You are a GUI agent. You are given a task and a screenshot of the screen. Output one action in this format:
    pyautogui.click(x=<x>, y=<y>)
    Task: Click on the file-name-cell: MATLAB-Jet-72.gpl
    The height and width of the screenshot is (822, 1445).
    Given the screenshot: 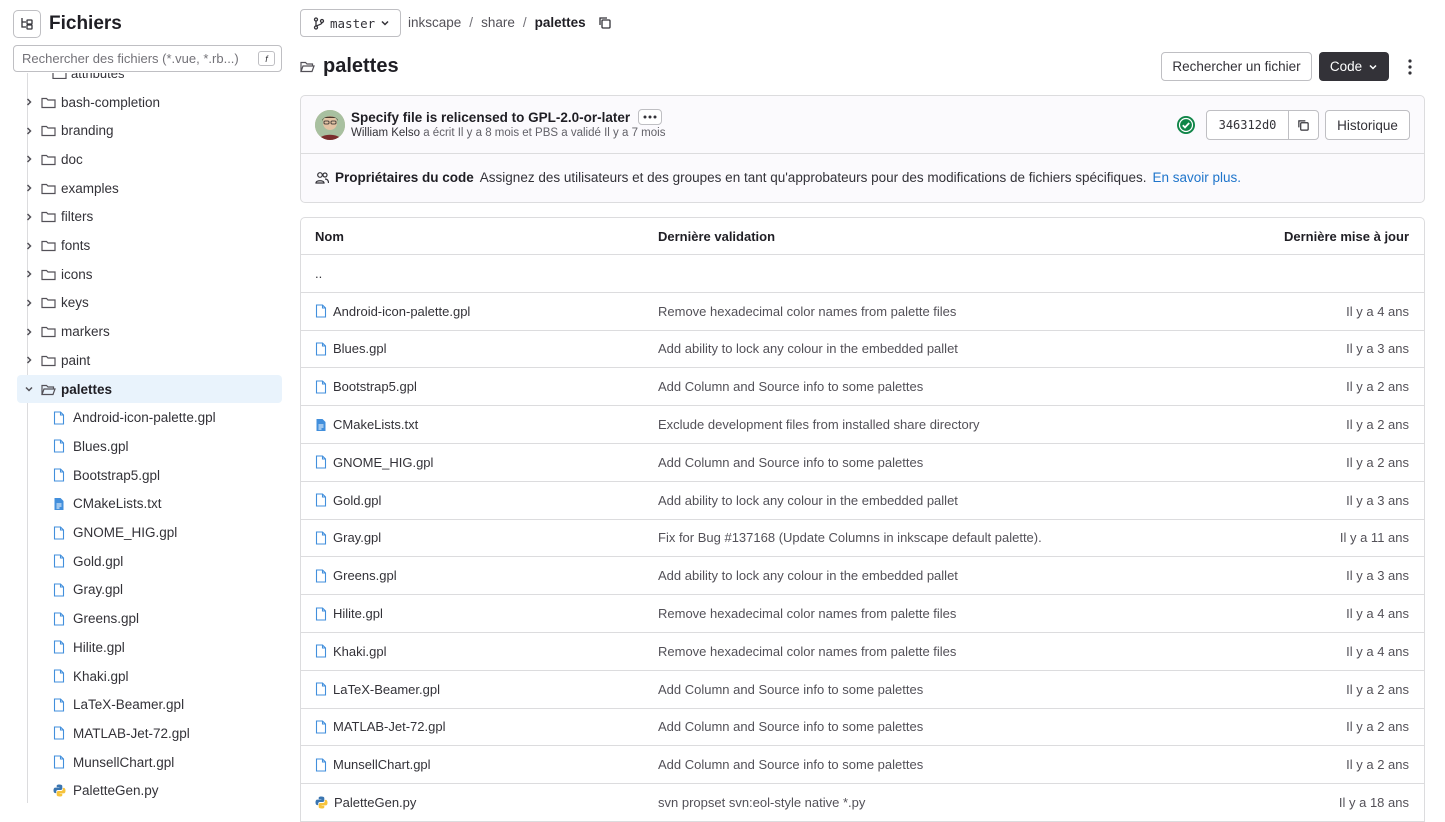 What is the action you would take?
    pyautogui.click(x=472, y=726)
    